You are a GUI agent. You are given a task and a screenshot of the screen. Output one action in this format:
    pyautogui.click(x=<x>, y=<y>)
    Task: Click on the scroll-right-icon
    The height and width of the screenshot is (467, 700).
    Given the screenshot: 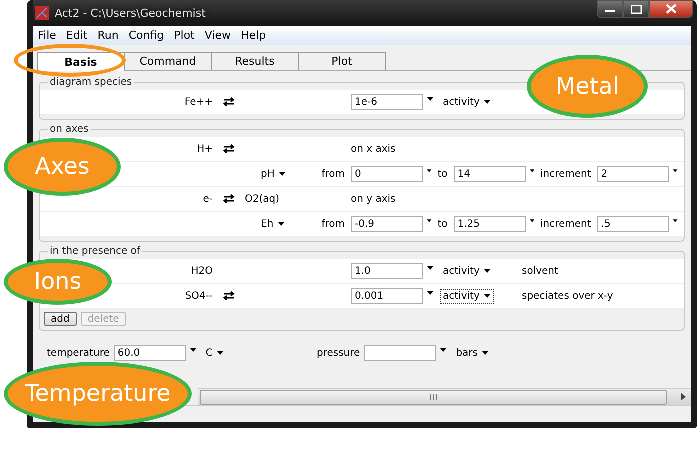 What is the action you would take?
    pyautogui.click(x=684, y=397)
    